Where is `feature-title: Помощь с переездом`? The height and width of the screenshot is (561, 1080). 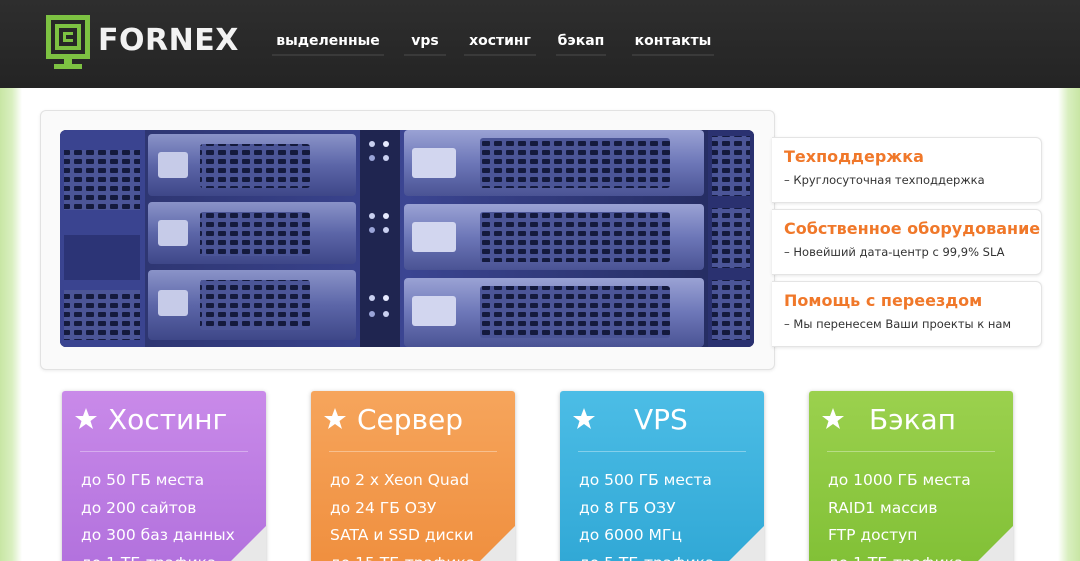
feature-title: Помощь с переездом is located at coordinates (883, 300).